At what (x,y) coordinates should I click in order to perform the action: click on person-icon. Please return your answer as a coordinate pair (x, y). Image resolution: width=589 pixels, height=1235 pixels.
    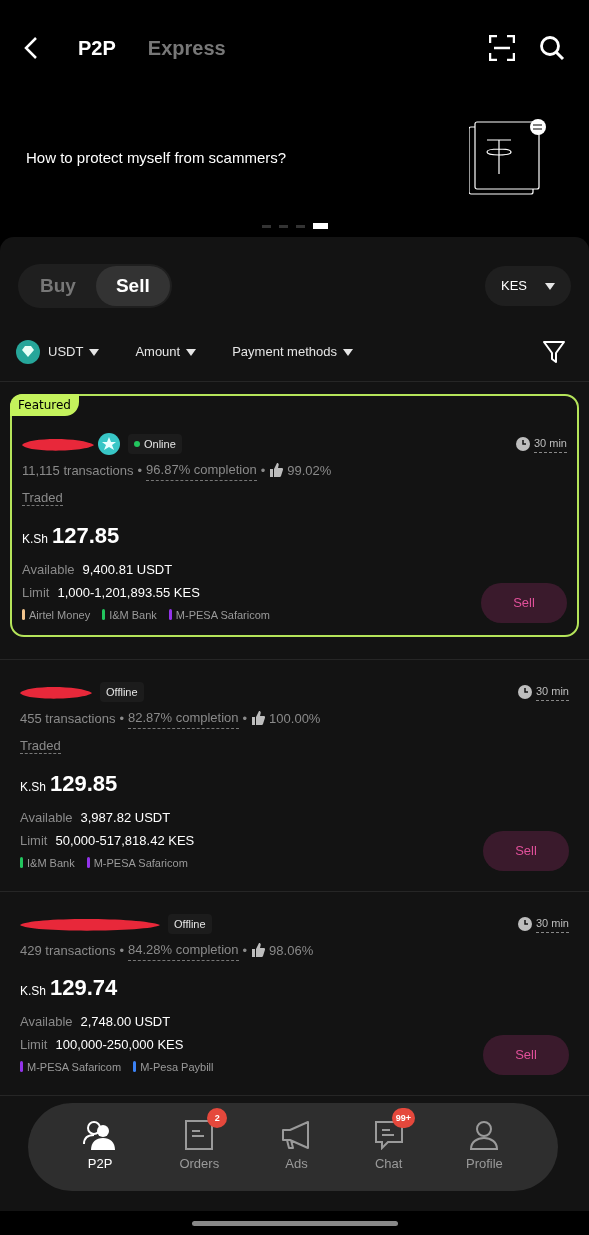
    Looking at the image, I should click on (484, 1135).